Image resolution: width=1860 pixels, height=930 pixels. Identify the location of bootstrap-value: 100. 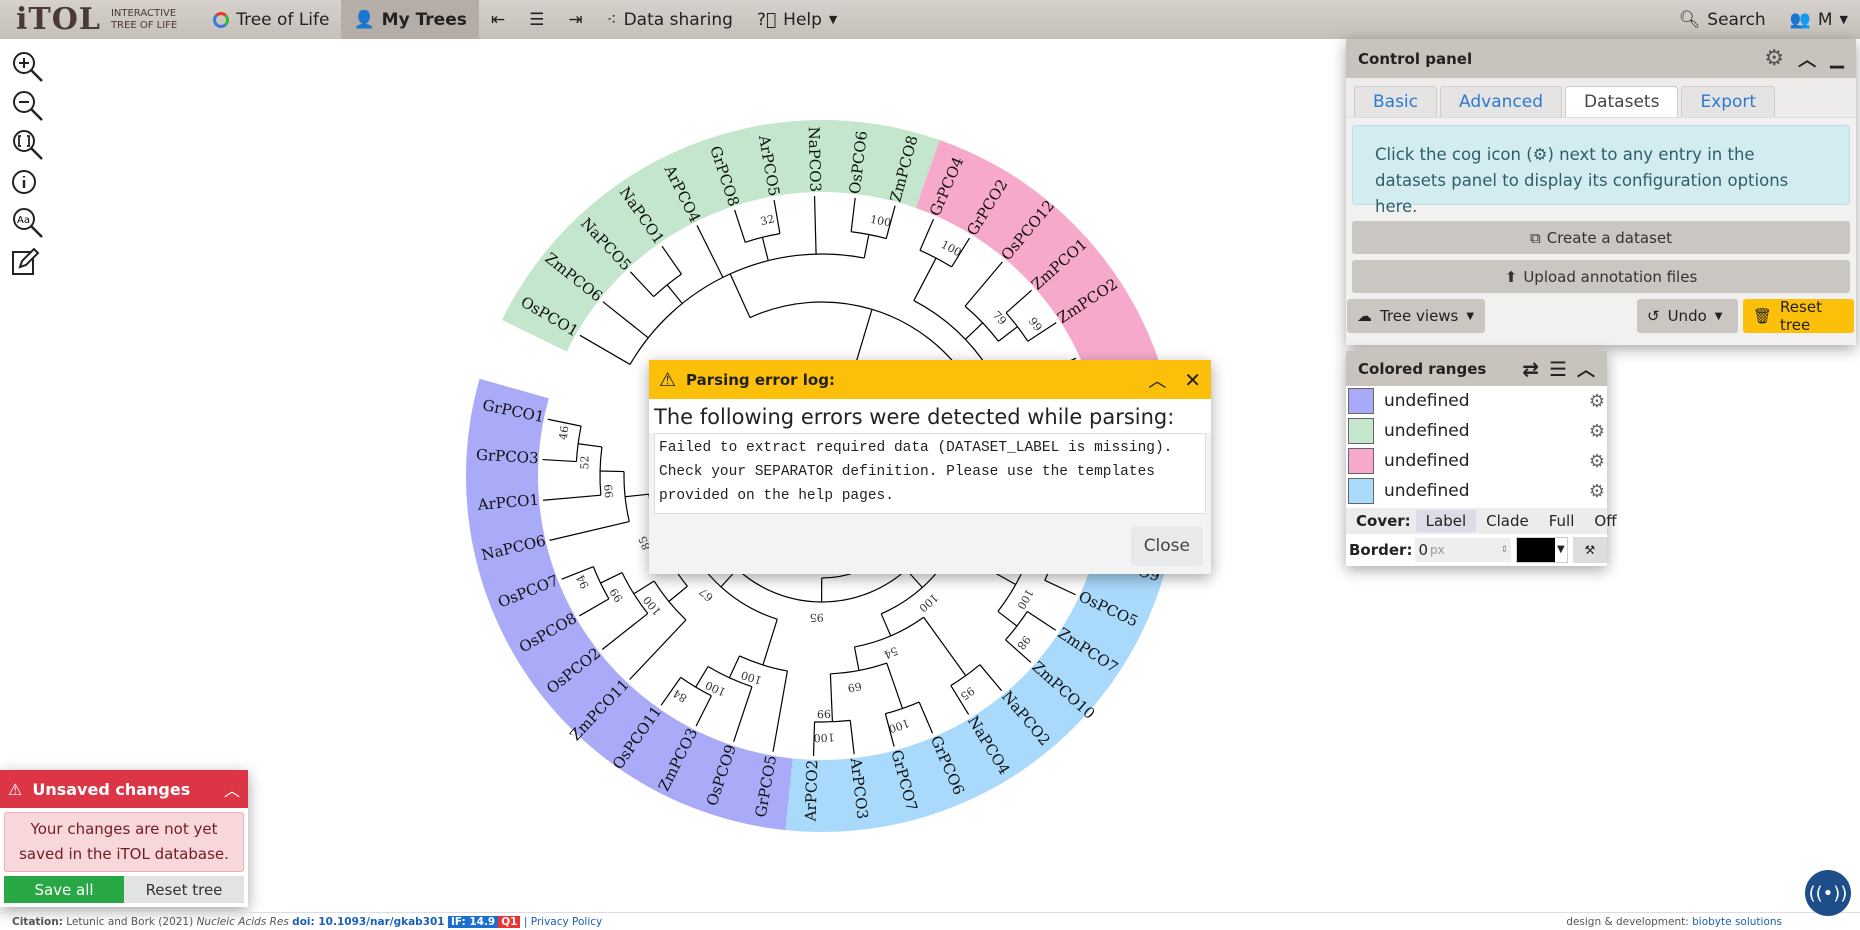
(899, 725).